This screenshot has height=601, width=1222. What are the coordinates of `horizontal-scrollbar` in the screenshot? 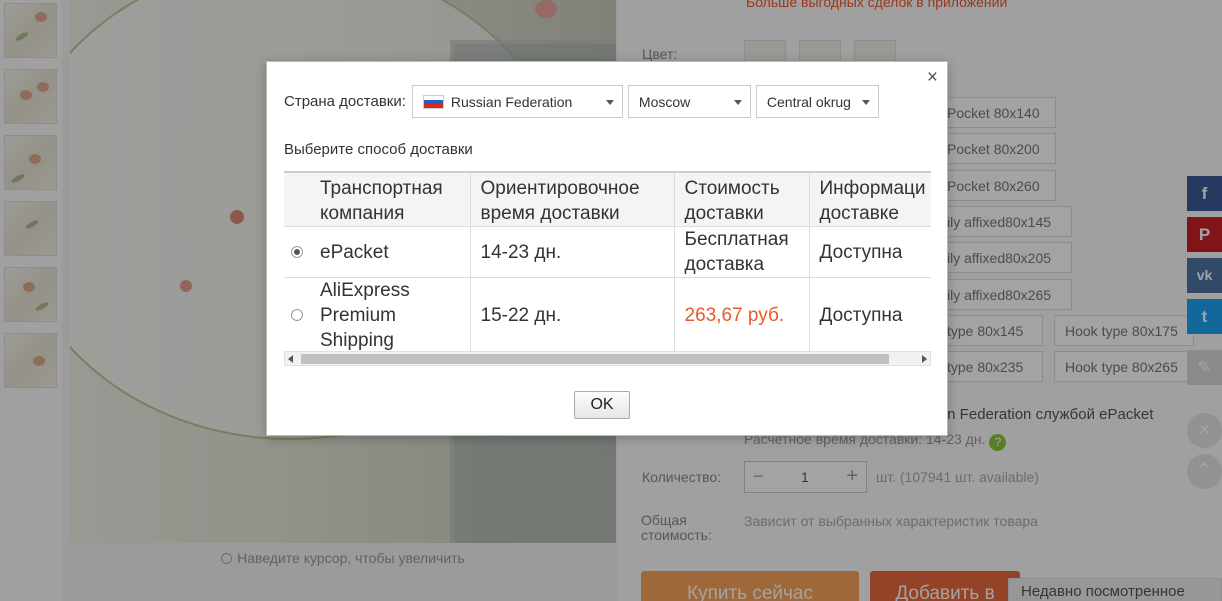 It's located at (607, 358).